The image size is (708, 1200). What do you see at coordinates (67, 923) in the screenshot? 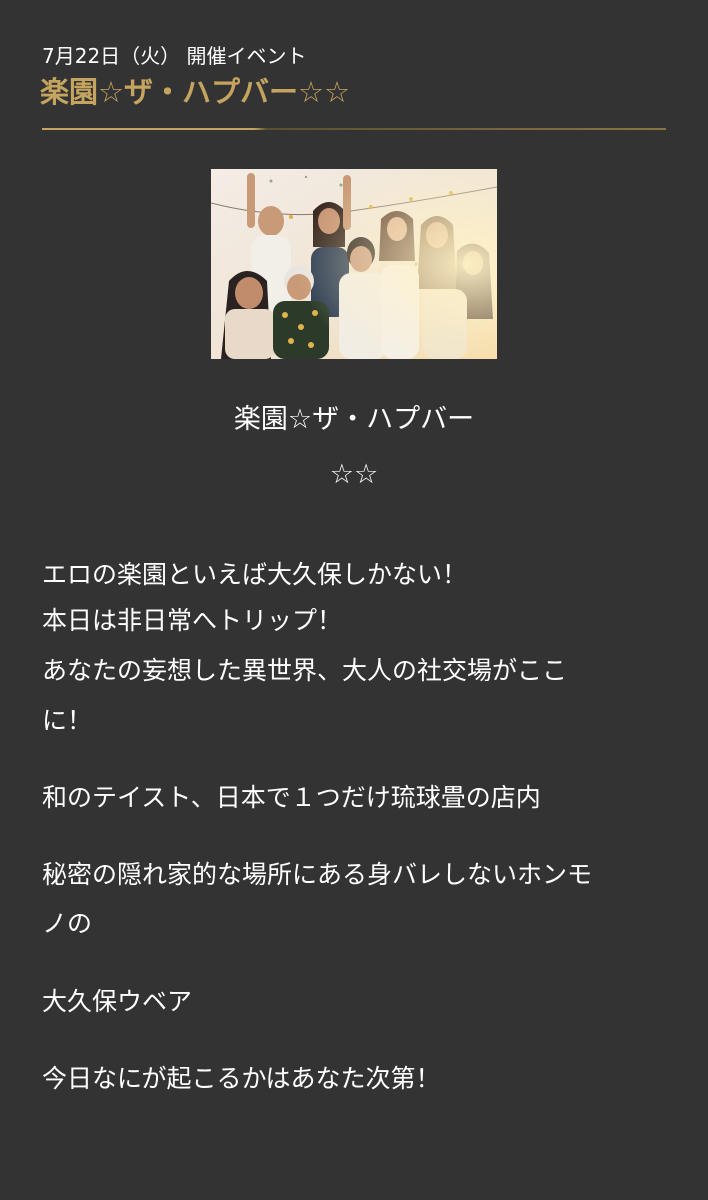
I see `description-line: ノの` at bounding box center [67, 923].